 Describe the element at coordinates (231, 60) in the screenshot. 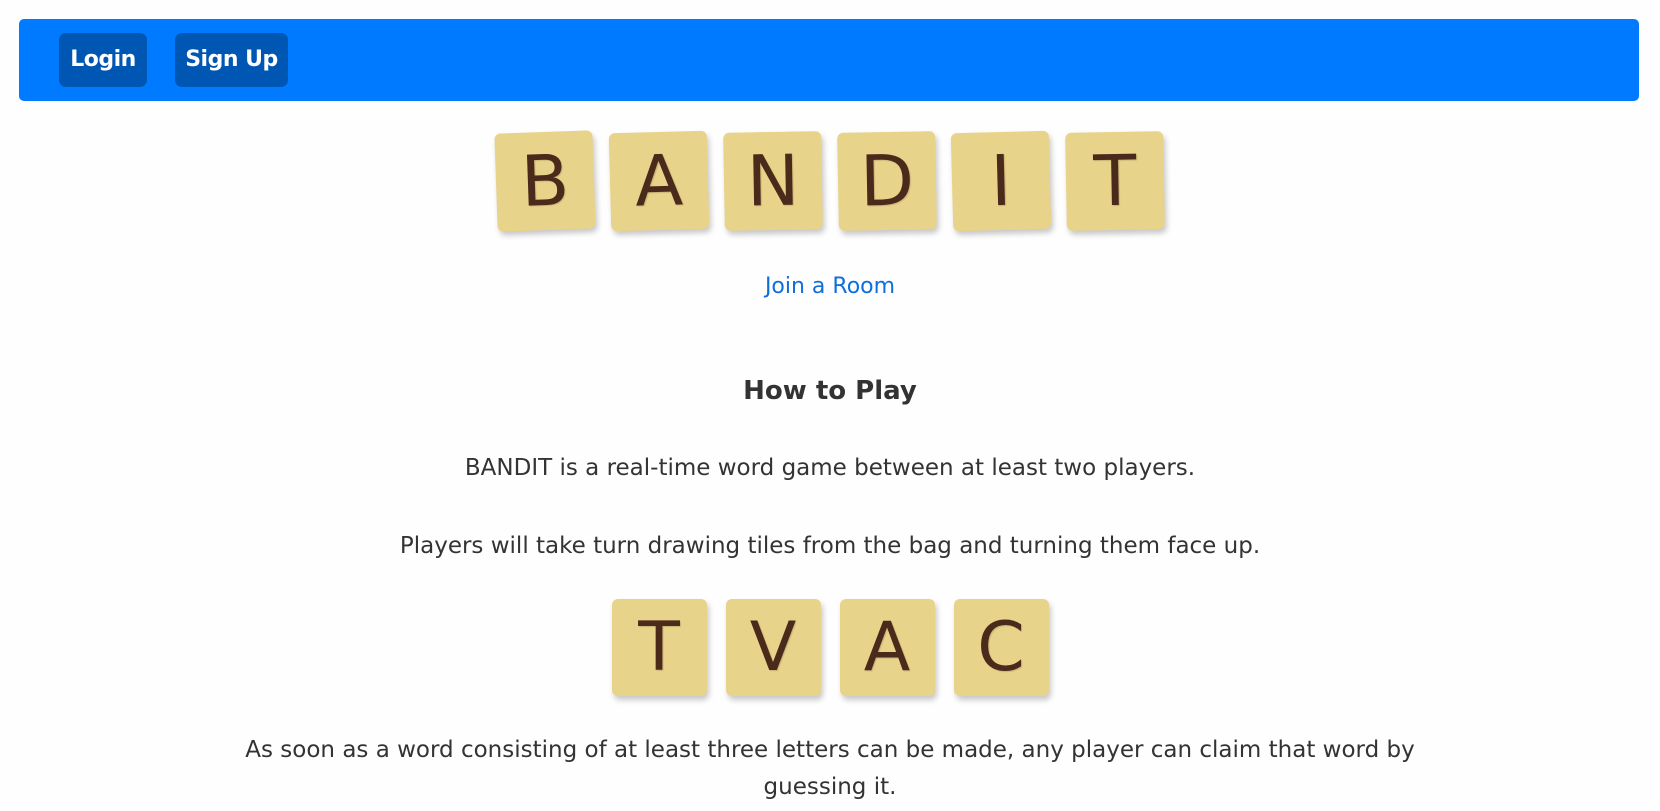

I see `signup-button: Sign Up` at that location.